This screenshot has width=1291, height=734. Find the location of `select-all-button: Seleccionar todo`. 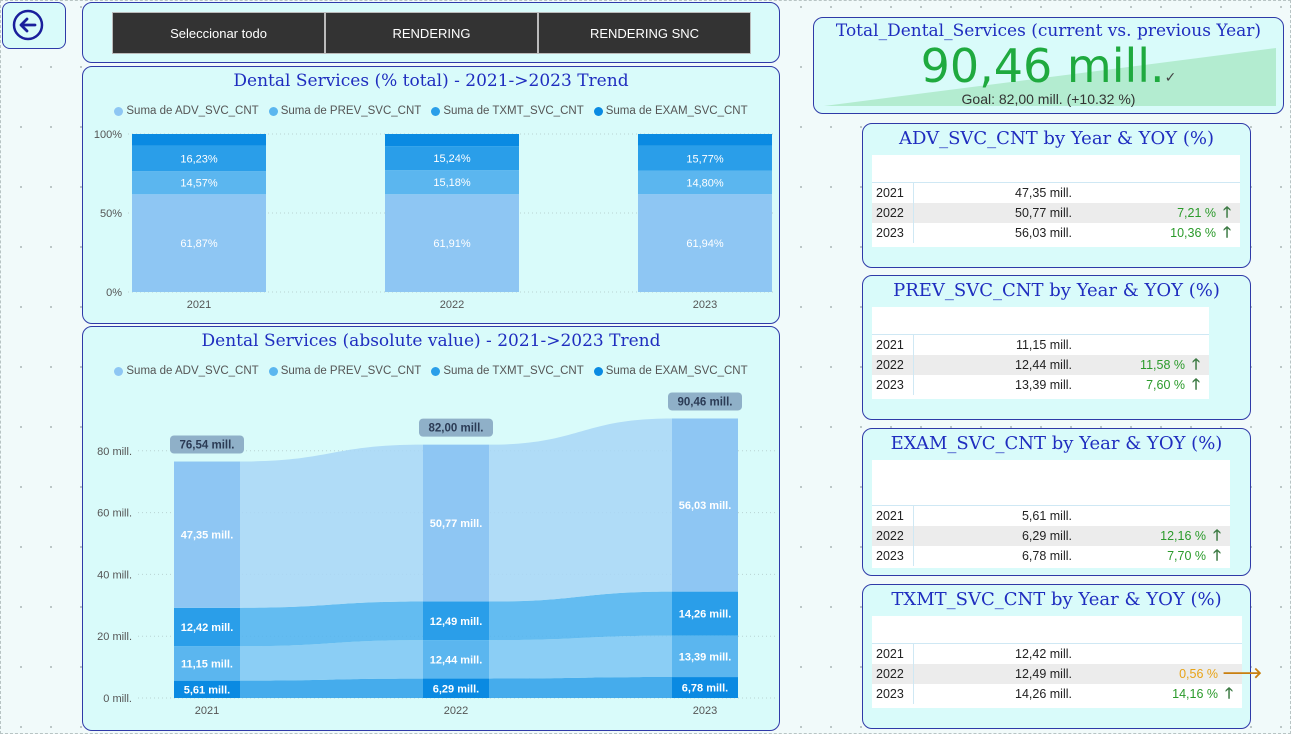

select-all-button: Seleccionar todo is located at coordinates (218, 33).